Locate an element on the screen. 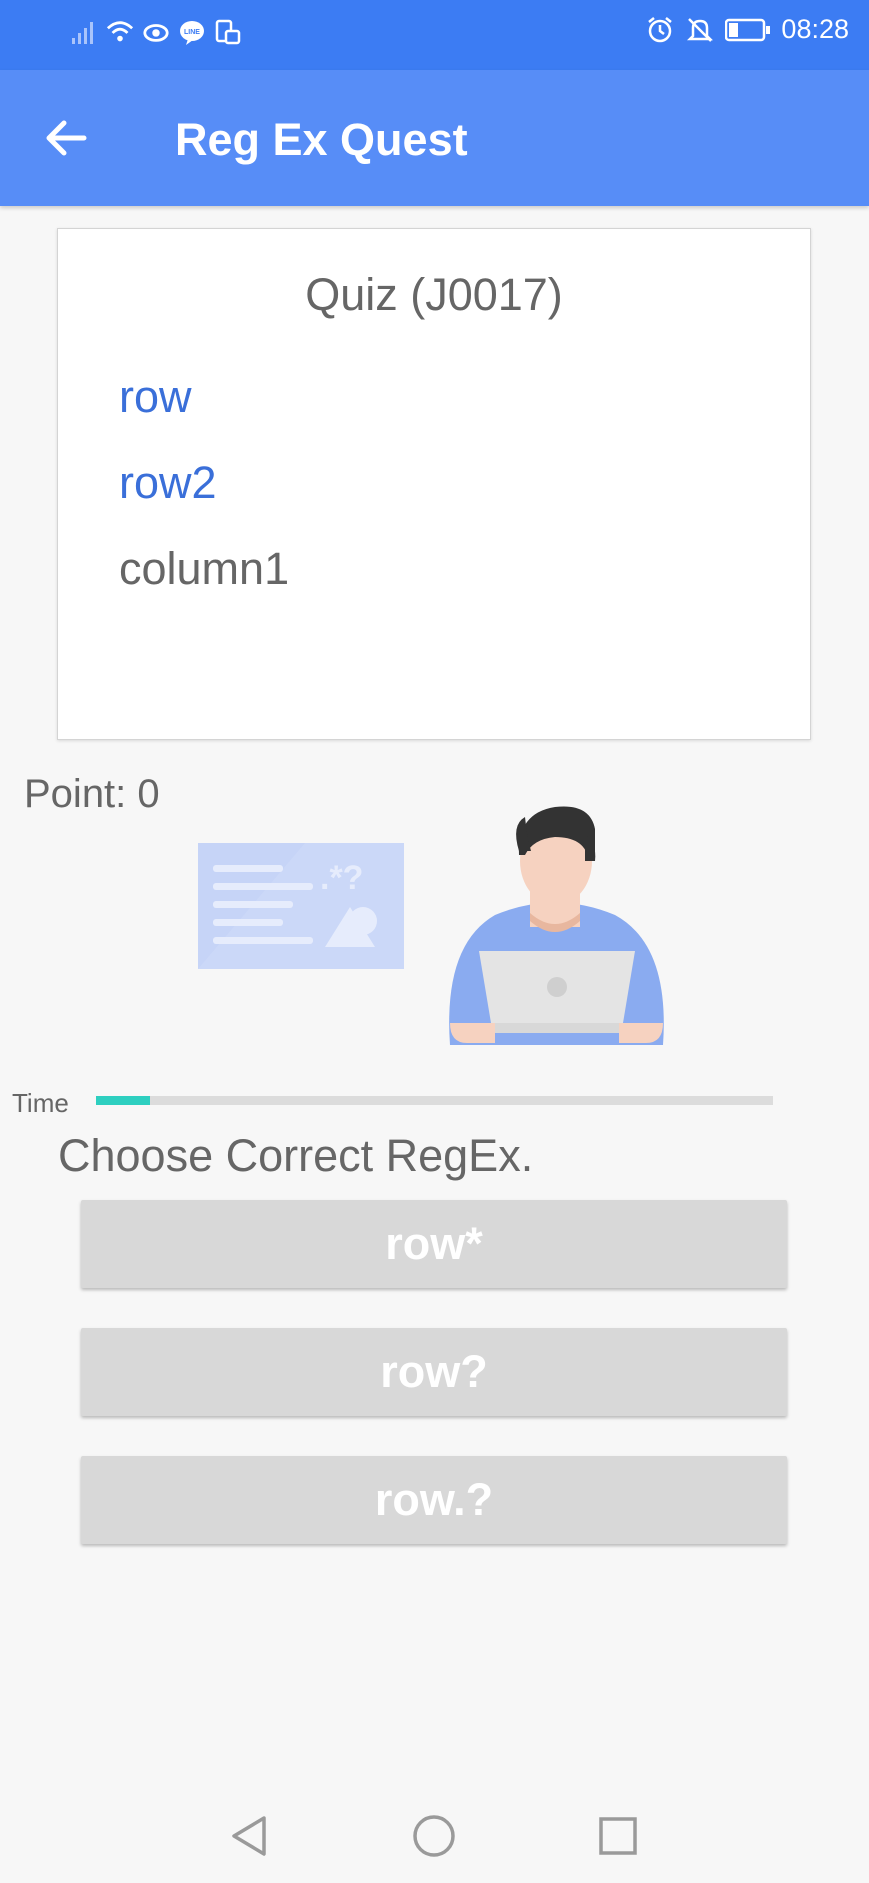 The width and height of the screenshot is (869, 1883). sim-icon is located at coordinates (228, 32).